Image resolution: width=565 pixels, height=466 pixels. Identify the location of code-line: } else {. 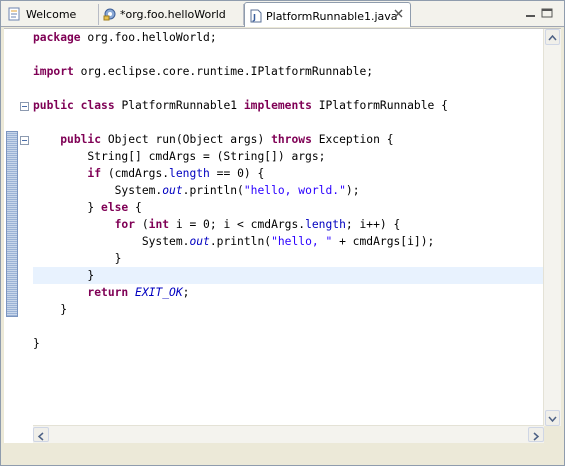
(288, 207).